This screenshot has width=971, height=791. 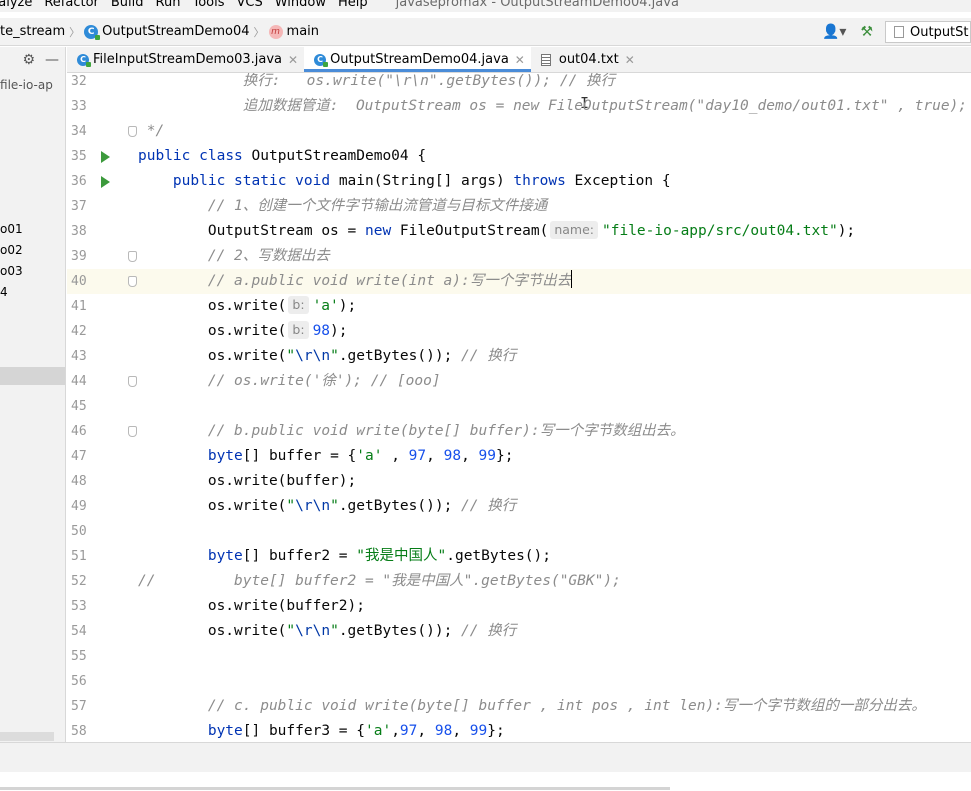 I want to click on code-line: 45, so click(x=519, y=406).